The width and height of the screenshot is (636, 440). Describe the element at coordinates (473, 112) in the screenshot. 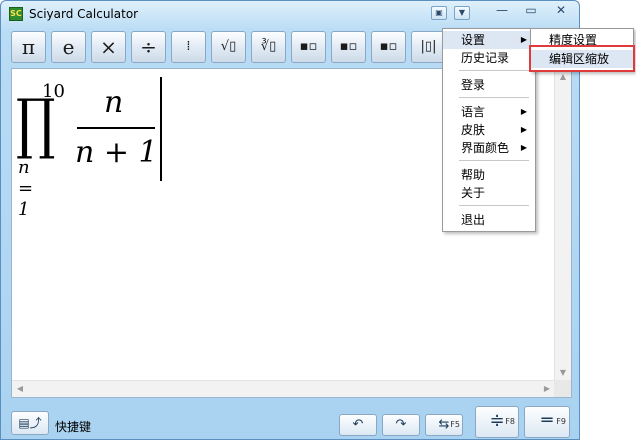

I see `menu-item-label: 语言` at that location.